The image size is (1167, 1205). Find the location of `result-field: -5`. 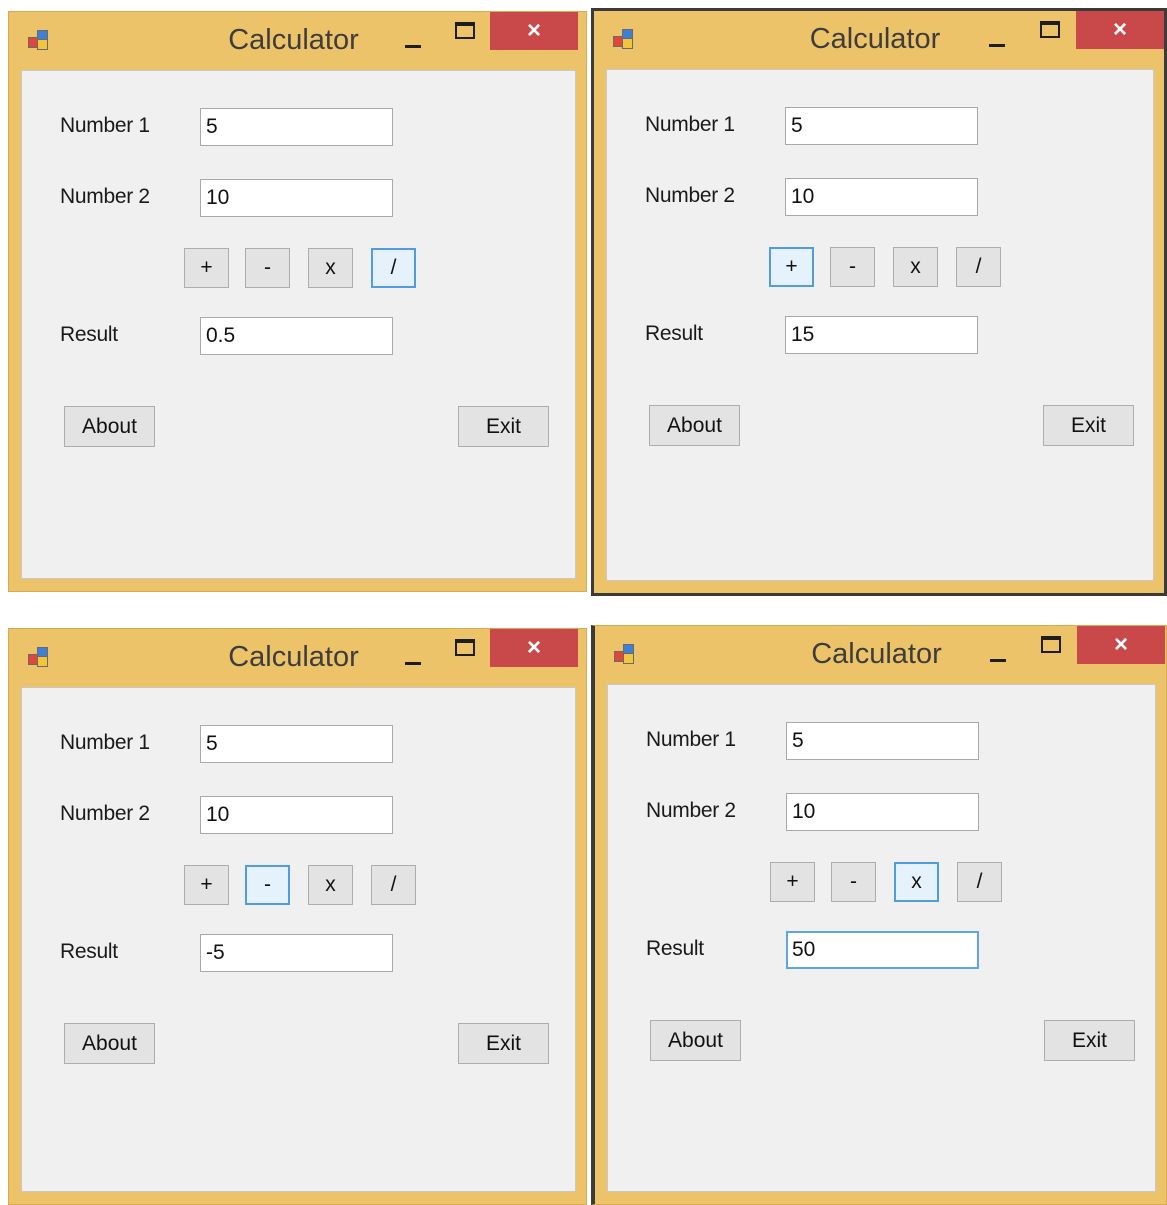

result-field: -5 is located at coordinates (296, 953).